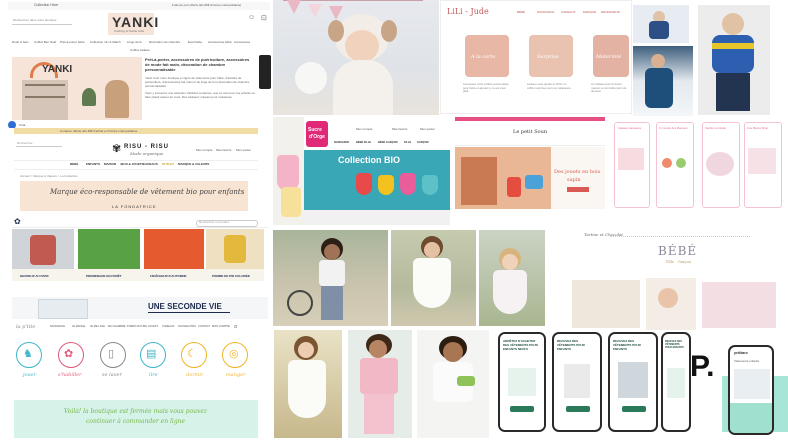  What do you see at coordinates (137, 326) in the screenshot?
I see `elfe-nav-item: PUÉRICULTURE` at bounding box center [137, 326].